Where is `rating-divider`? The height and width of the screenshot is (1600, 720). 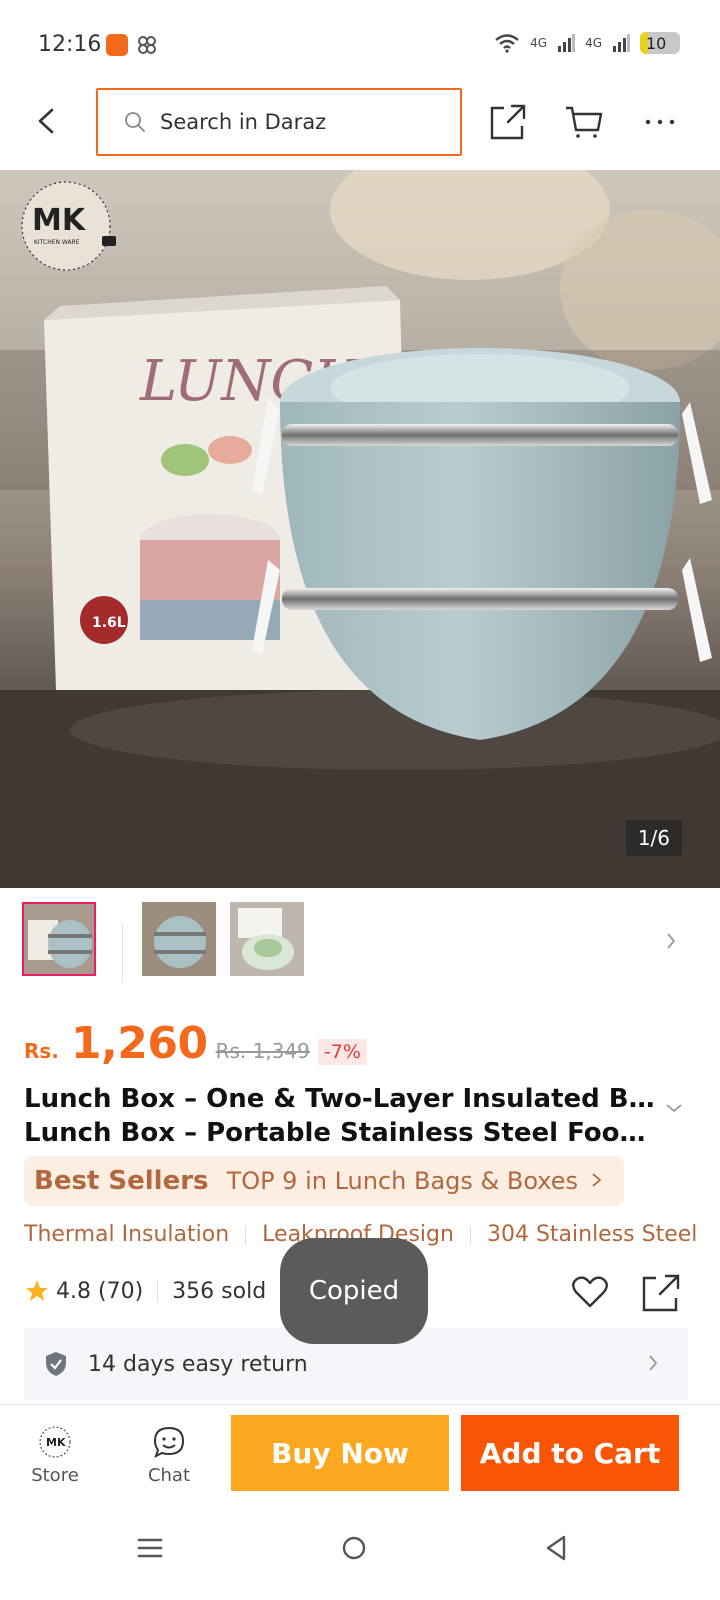
rating-divider is located at coordinates (158, 1291).